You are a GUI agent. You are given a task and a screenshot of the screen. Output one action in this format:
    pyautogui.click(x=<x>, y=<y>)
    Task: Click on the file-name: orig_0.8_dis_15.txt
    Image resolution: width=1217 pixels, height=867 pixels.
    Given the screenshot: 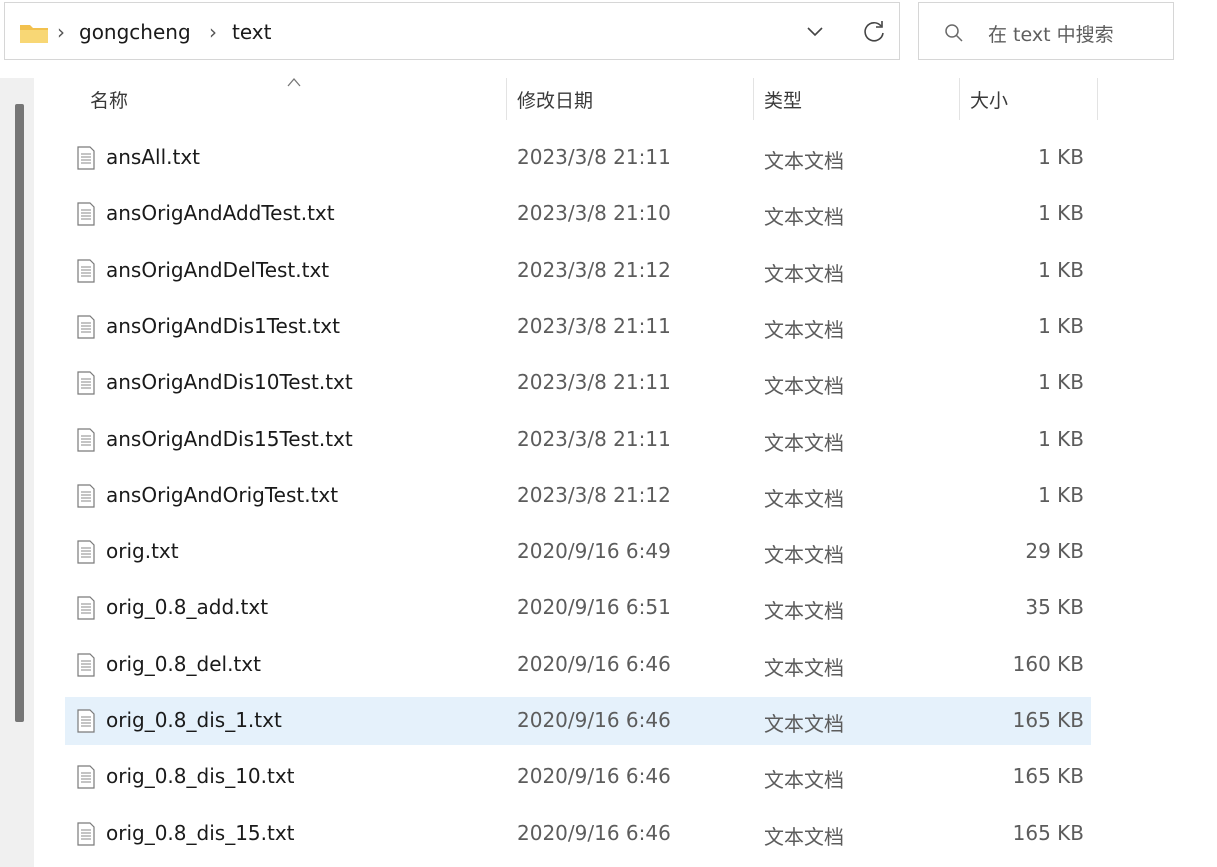 What is the action you would take?
    pyautogui.click(x=200, y=833)
    